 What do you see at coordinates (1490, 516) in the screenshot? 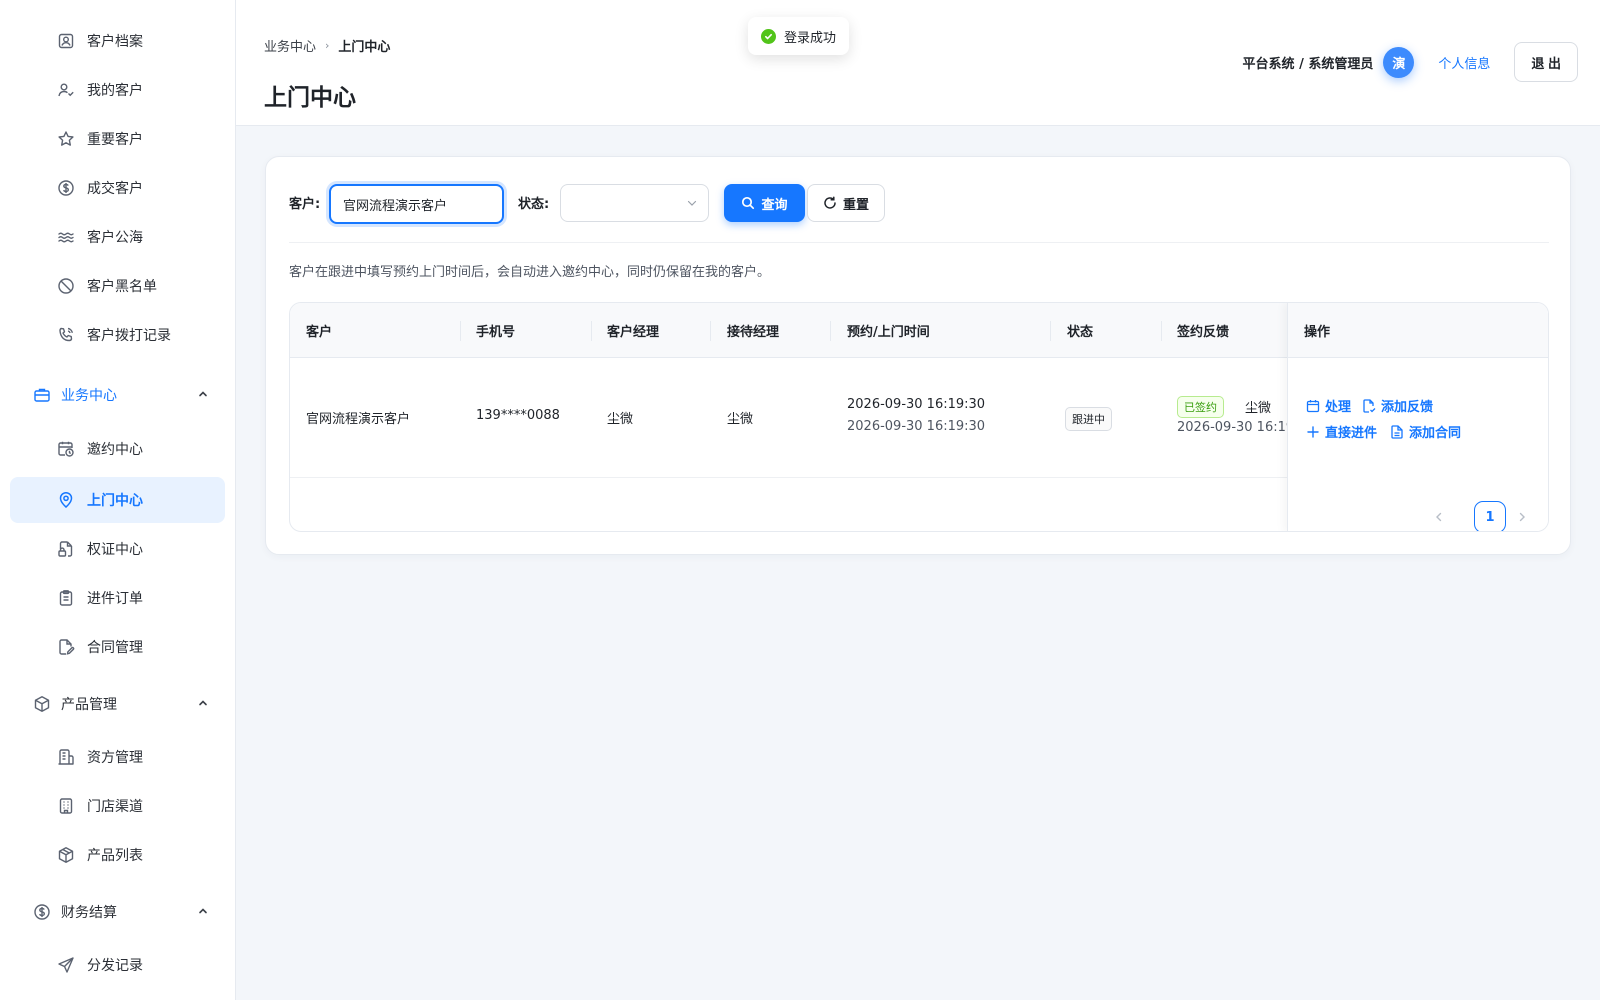
I see `page-number: 1` at bounding box center [1490, 516].